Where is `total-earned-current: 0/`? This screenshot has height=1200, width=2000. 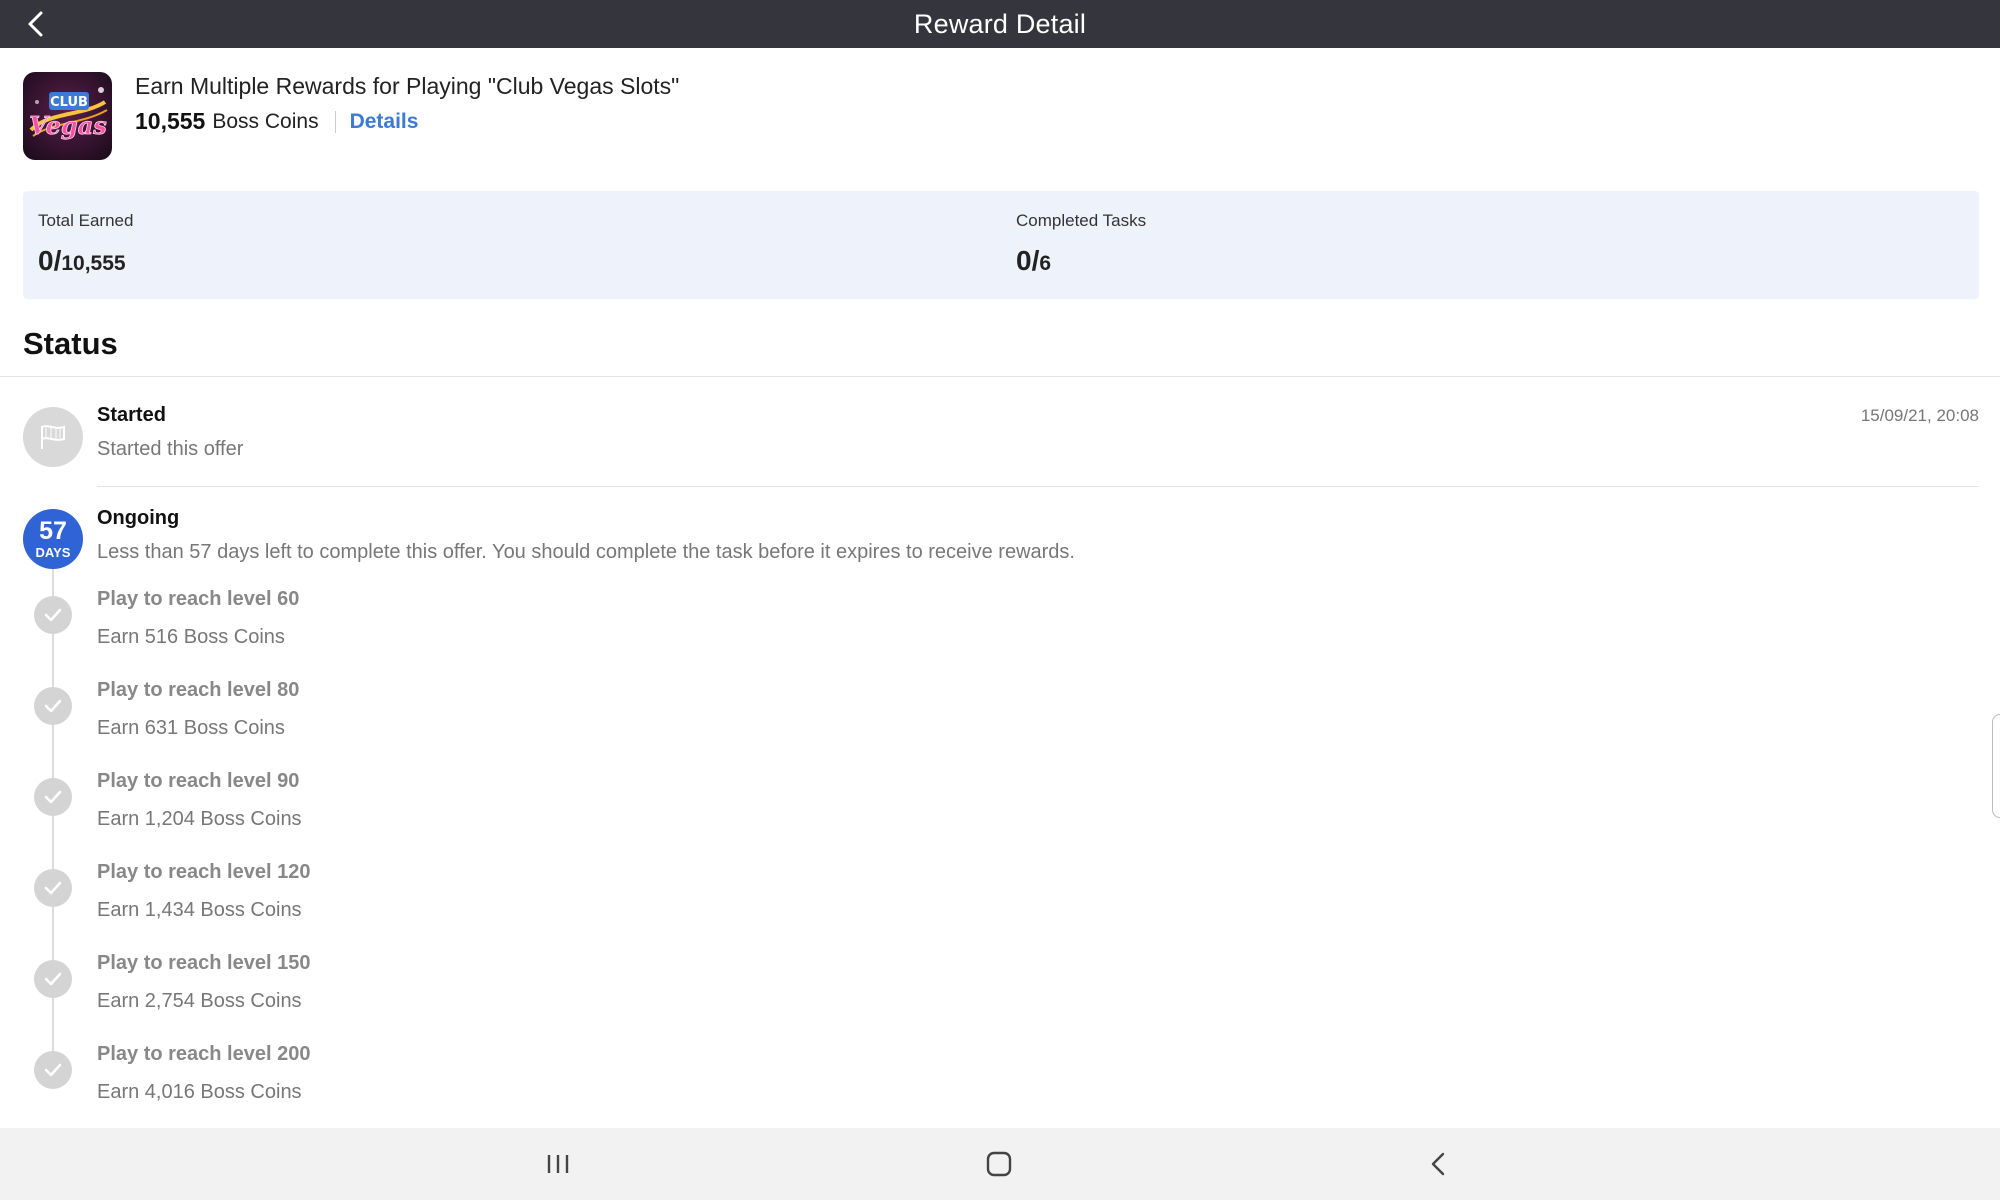 total-earned-current: 0/ is located at coordinates (50, 260).